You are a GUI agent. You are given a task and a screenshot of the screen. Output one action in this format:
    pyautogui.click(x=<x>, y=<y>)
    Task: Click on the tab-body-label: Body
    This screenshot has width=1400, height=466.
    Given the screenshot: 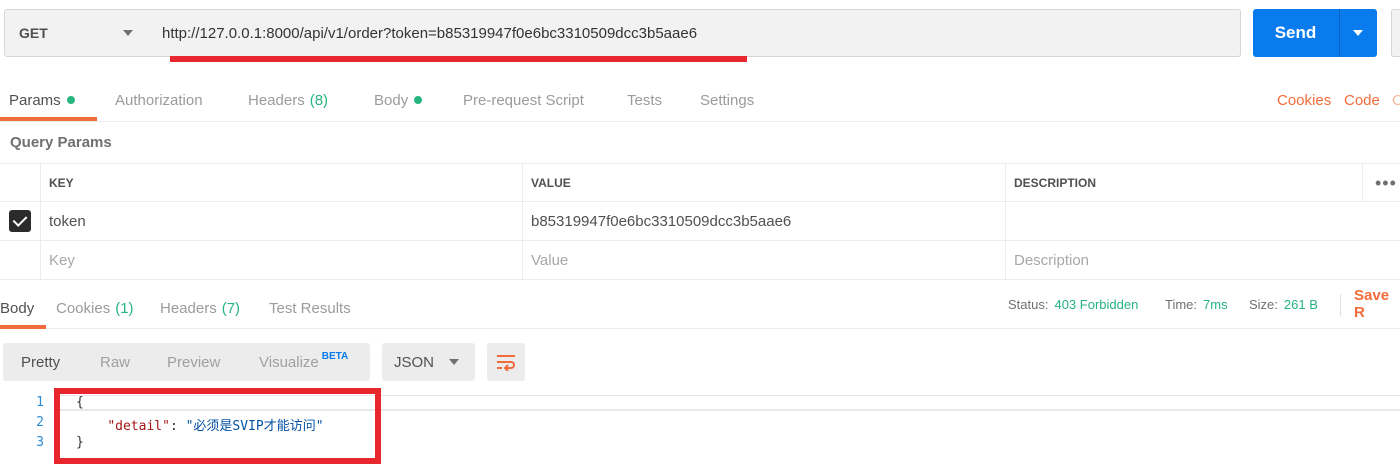 What is the action you would take?
    pyautogui.click(x=391, y=100)
    